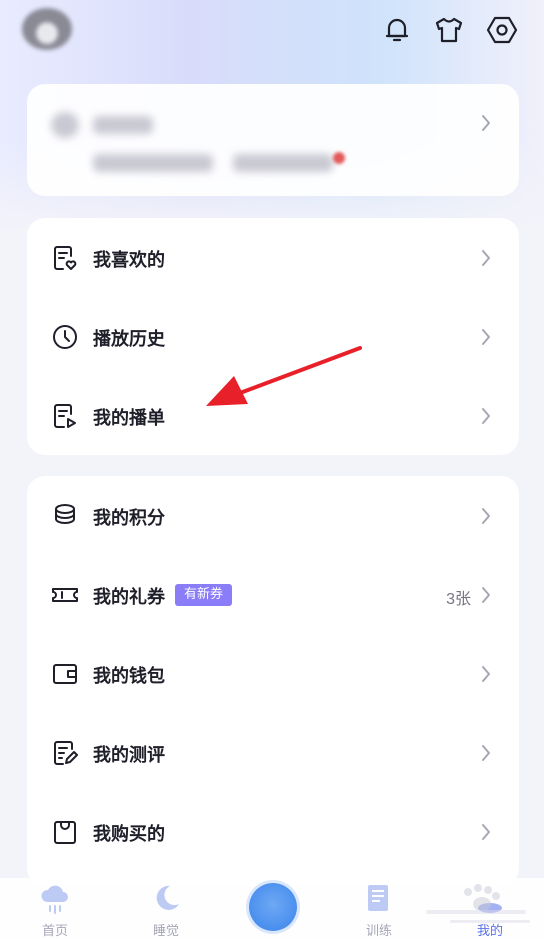 This screenshot has height=939, width=544. Describe the element at coordinates (204, 595) in the screenshot. I see `new-coupon-badge: 有新券` at that location.